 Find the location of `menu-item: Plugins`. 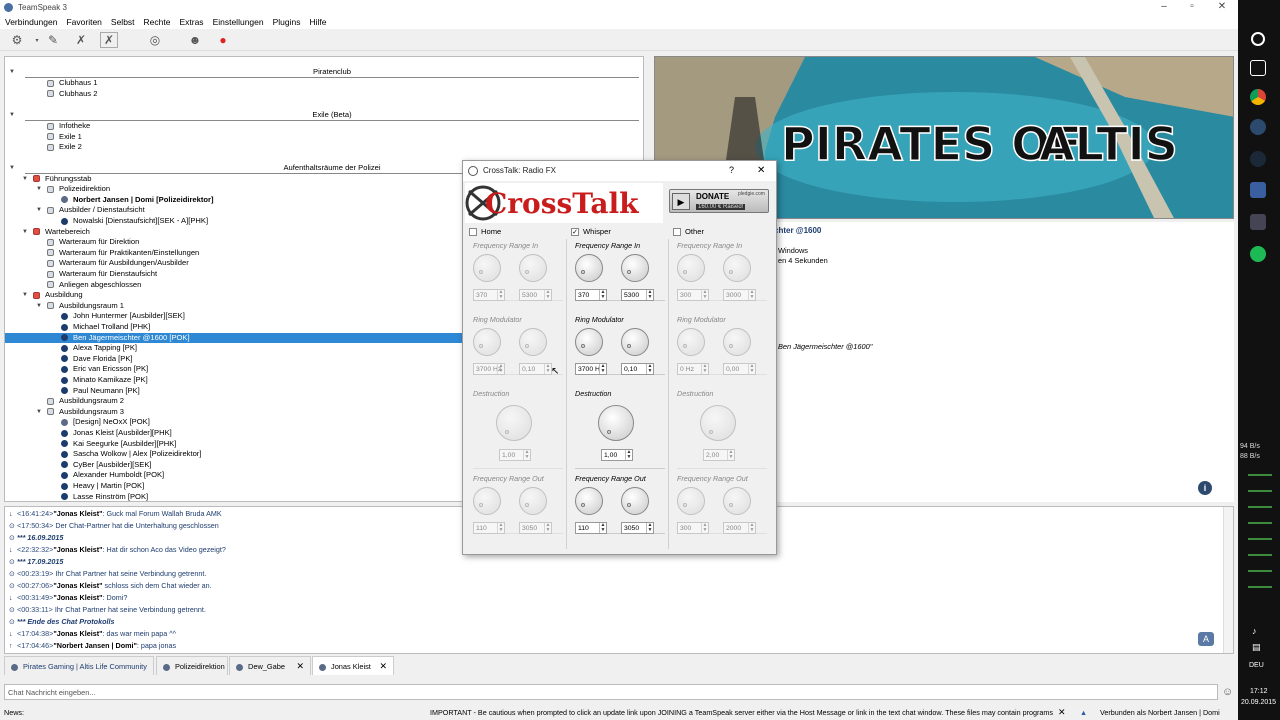

menu-item: Plugins is located at coordinates (287, 22).